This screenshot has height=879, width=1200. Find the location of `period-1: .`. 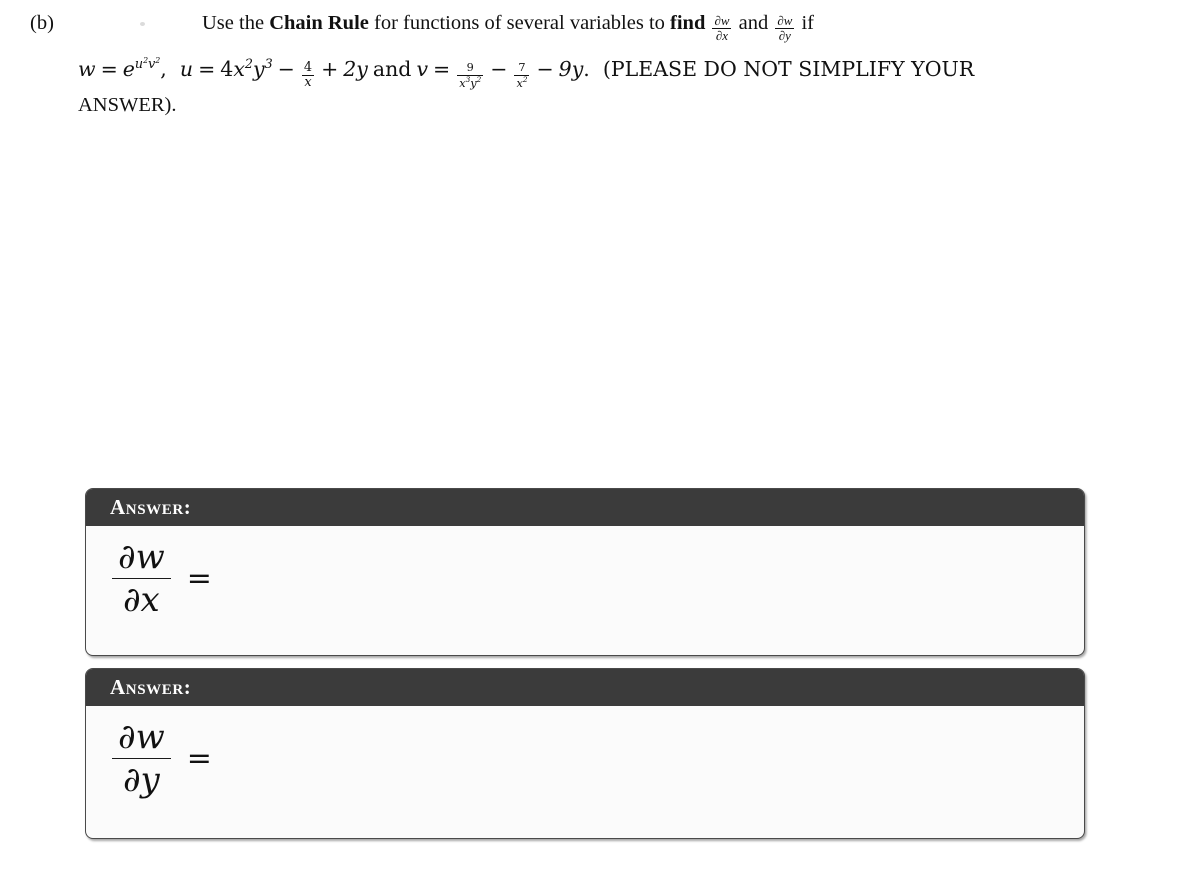

period-1: . is located at coordinates (586, 68).